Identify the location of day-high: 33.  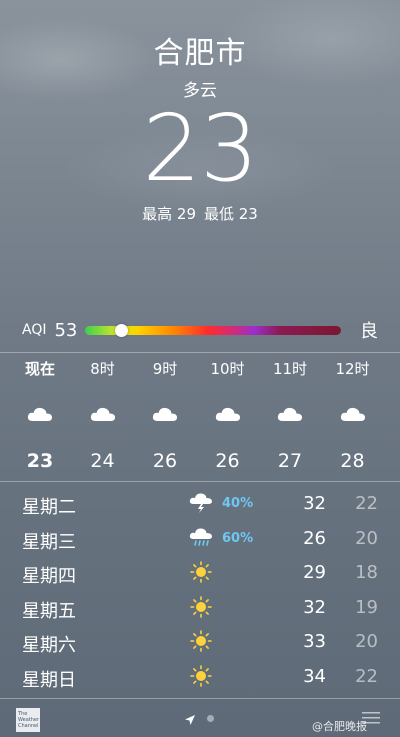
(314, 641).